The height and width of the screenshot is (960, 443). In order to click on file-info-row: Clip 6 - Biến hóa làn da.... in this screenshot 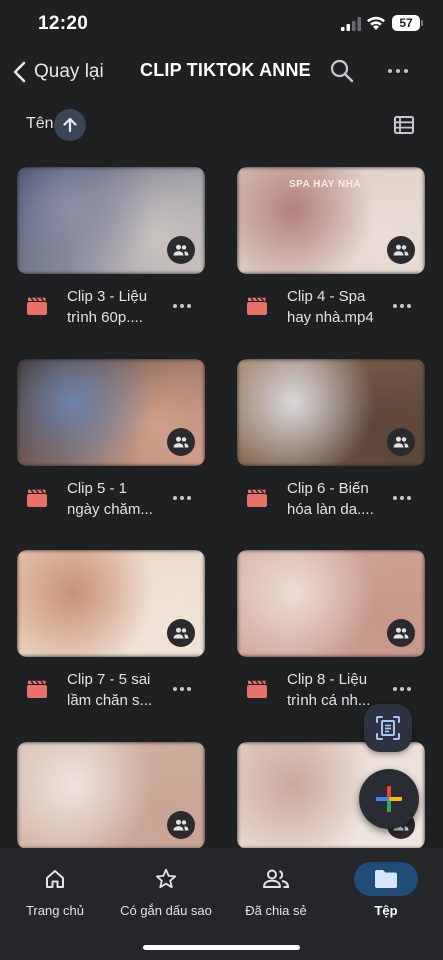, I will do `click(331, 499)`.